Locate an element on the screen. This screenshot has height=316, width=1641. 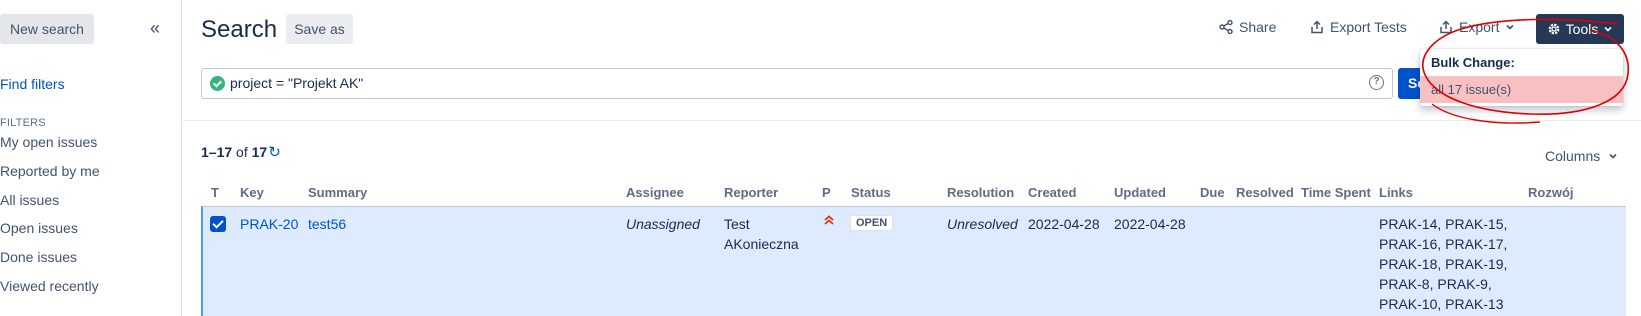
refresh-icon: ↻ is located at coordinates (274, 152).